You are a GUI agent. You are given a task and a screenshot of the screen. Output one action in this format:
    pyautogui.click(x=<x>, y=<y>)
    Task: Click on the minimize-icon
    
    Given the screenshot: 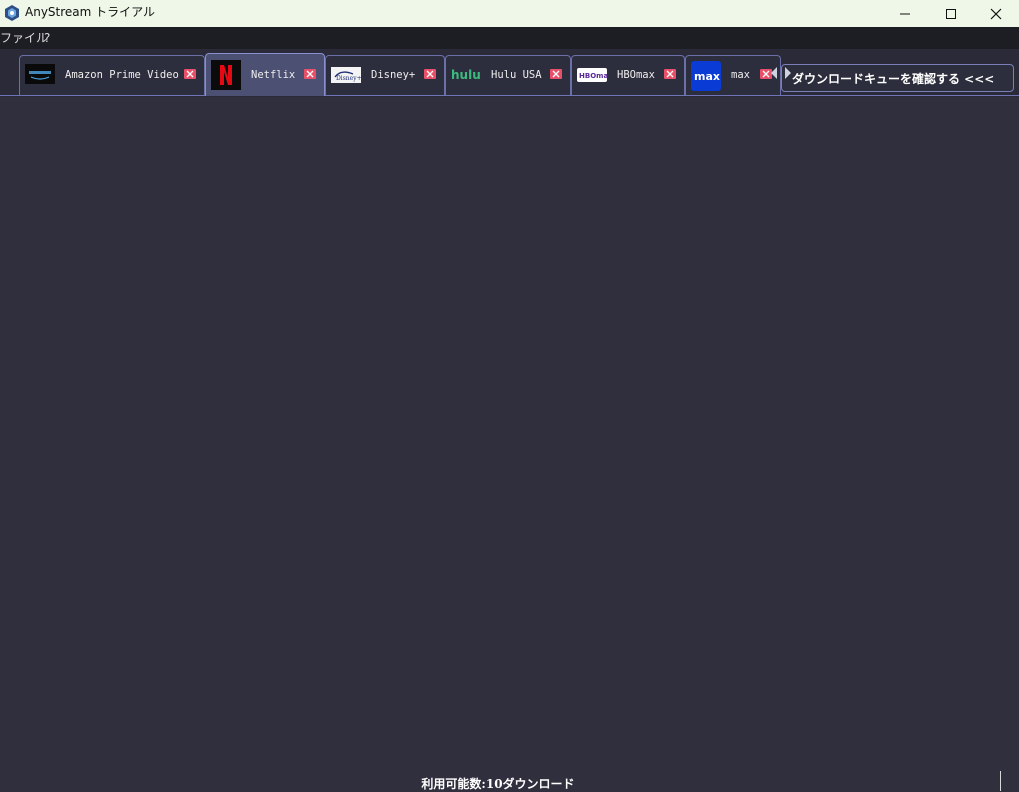 What is the action you would take?
    pyautogui.click(x=905, y=13)
    